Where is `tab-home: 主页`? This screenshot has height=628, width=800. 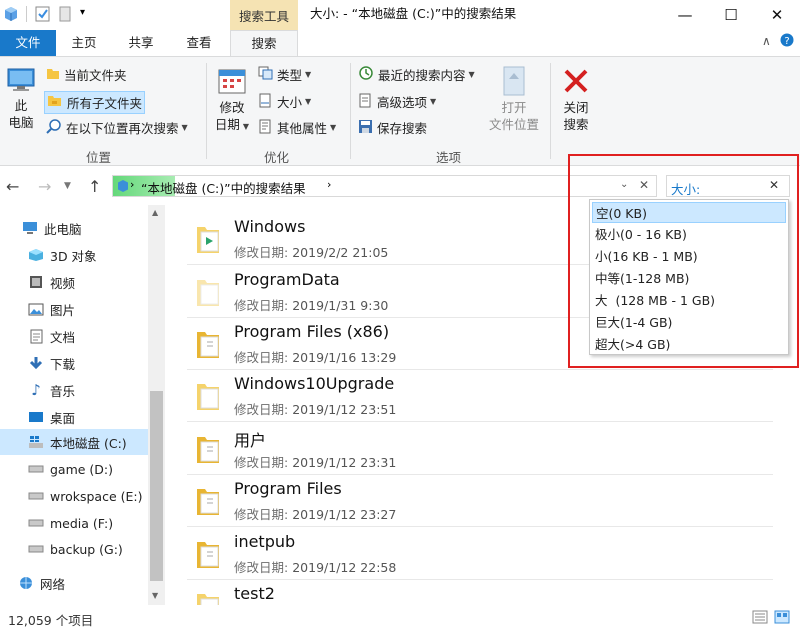
tab-home: 主页 is located at coordinates (84, 43).